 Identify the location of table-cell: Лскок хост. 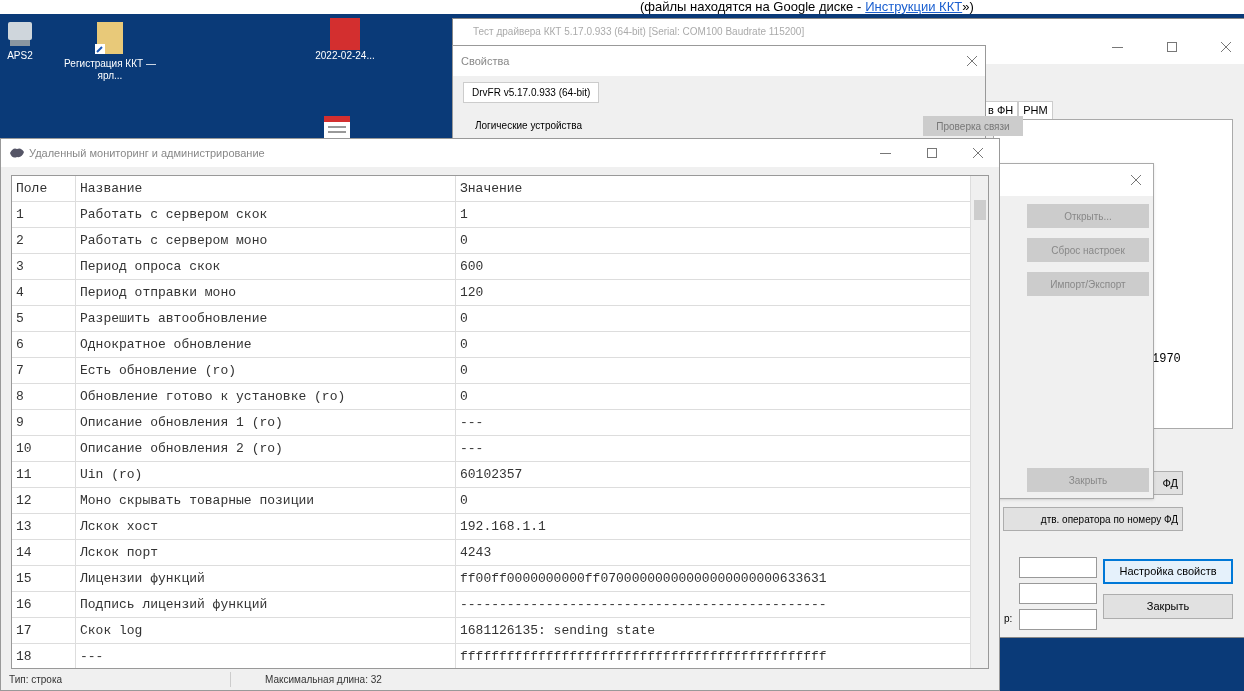
(266, 526).